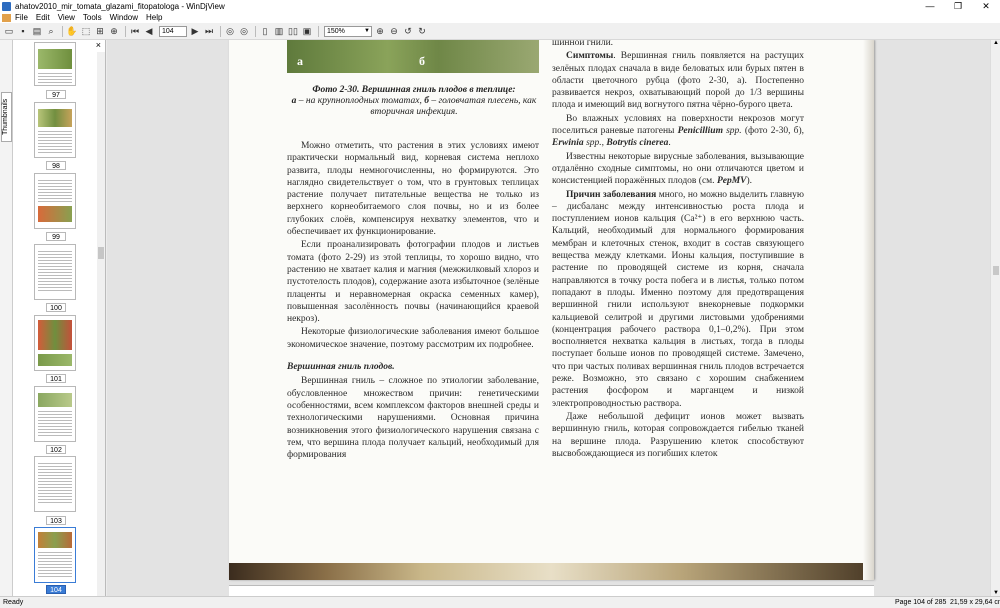  What do you see at coordinates (986, 6) in the screenshot?
I see `close-button: ✕` at bounding box center [986, 6].